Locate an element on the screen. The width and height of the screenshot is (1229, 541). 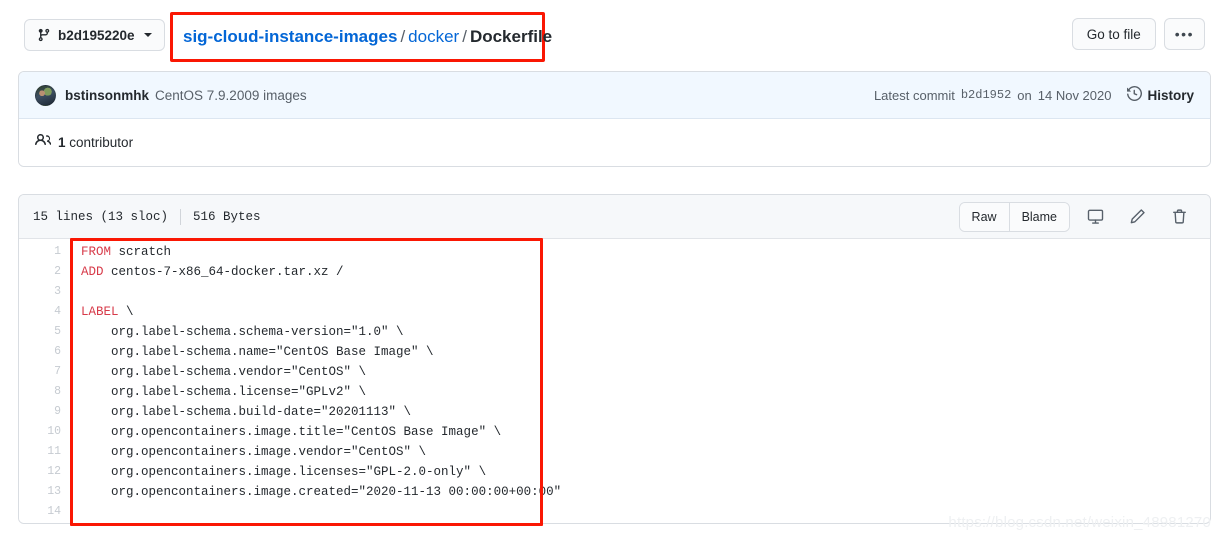
line-number: 11 is located at coordinates (40, 452).